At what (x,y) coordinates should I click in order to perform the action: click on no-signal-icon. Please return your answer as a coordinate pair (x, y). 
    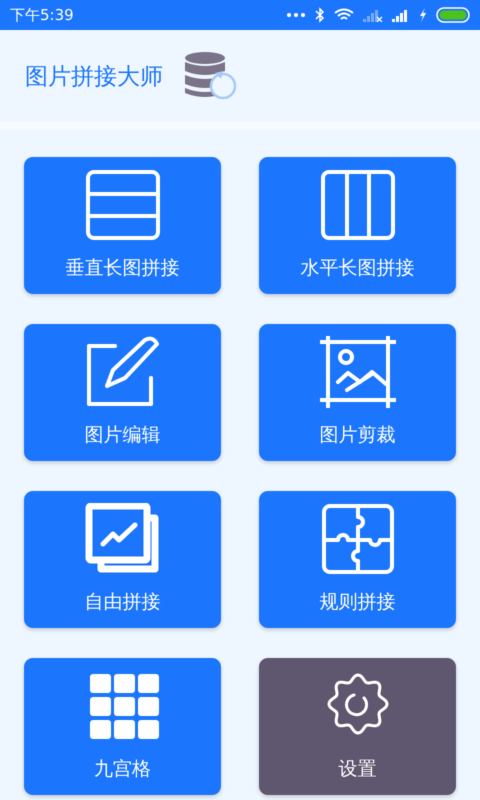
    Looking at the image, I should click on (373, 15).